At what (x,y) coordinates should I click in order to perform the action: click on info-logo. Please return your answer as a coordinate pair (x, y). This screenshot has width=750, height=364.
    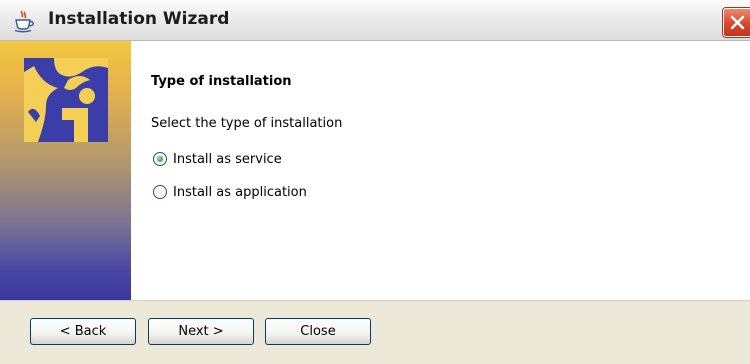
    Looking at the image, I should click on (66, 100).